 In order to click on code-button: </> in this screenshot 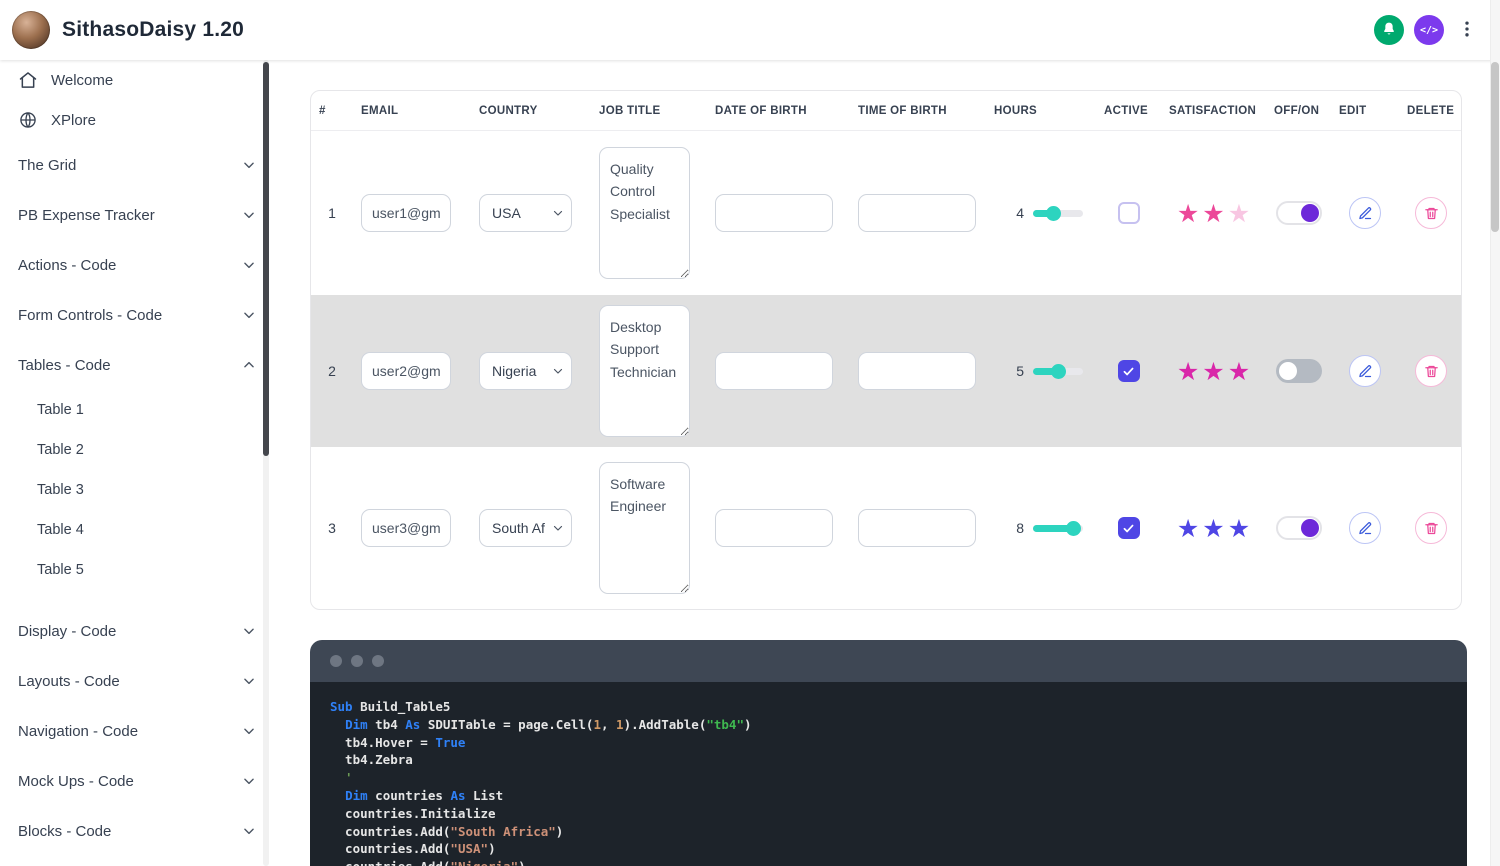, I will do `click(1429, 30)`.